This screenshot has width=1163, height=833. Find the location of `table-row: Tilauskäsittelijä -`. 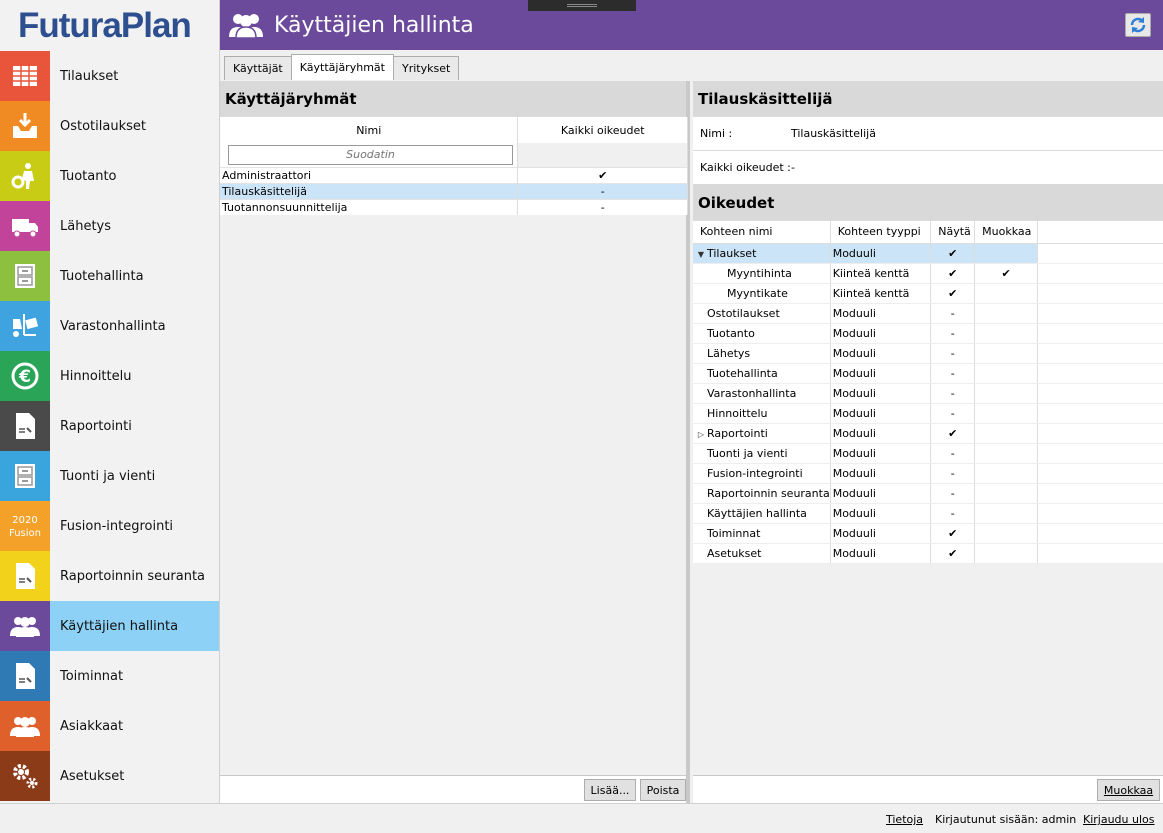

table-row: Tilauskäsittelijä - is located at coordinates (454, 190).